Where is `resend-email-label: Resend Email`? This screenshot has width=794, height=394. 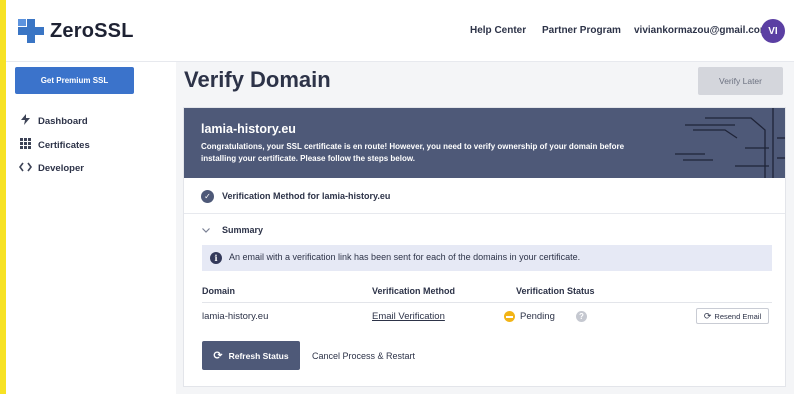 resend-email-label: Resend Email is located at coordinates (738, 316).